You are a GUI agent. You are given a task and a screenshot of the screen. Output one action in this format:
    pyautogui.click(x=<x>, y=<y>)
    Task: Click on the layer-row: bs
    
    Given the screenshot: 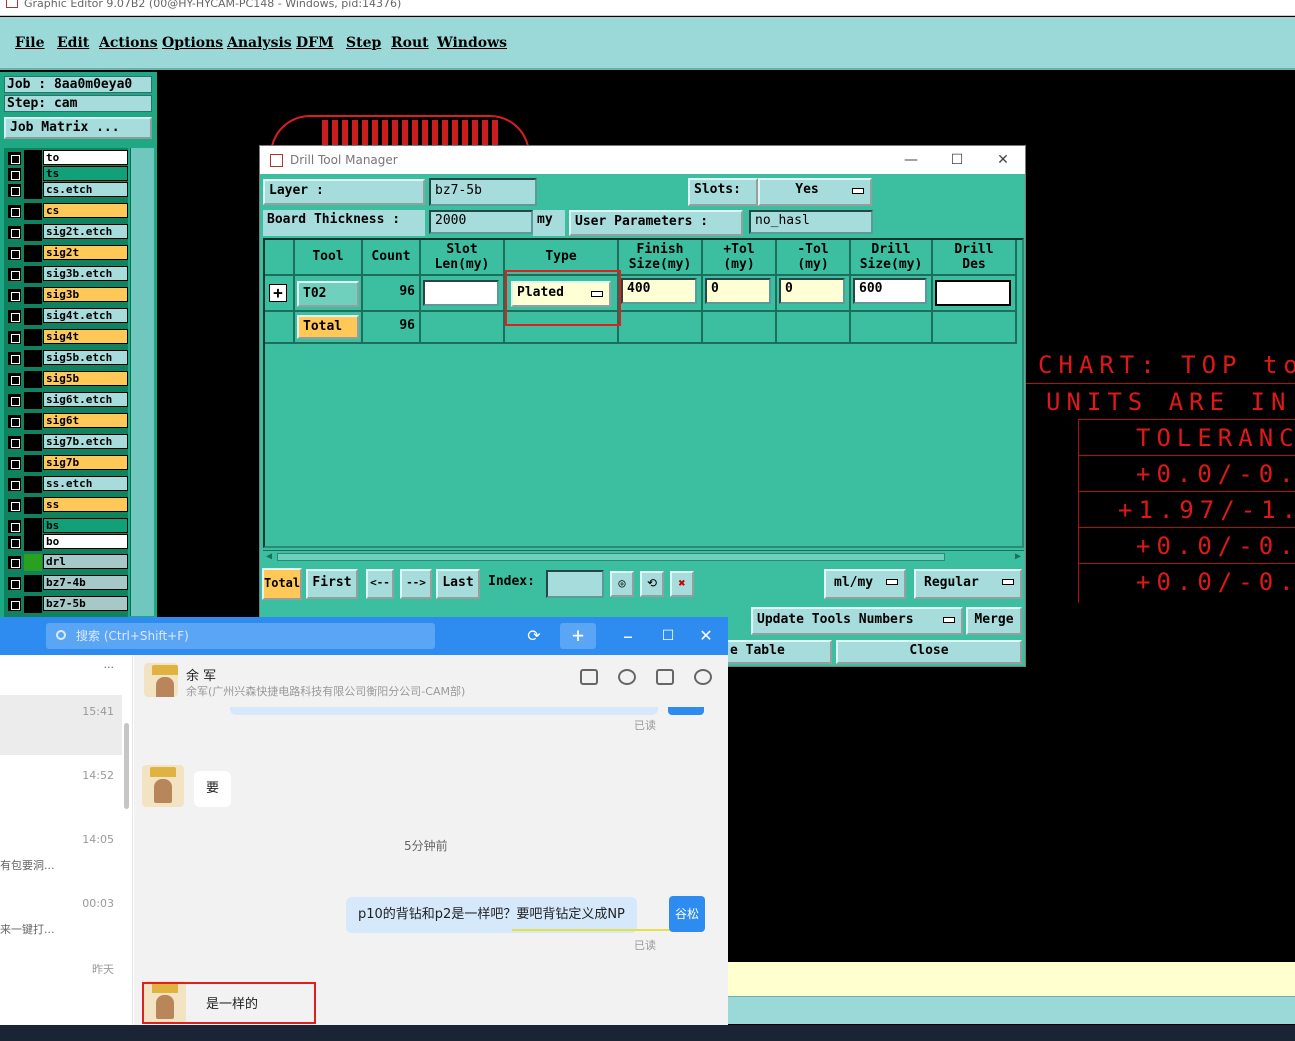 What is the action you would take?
    pyautogui.click(x=67, y=526)
    